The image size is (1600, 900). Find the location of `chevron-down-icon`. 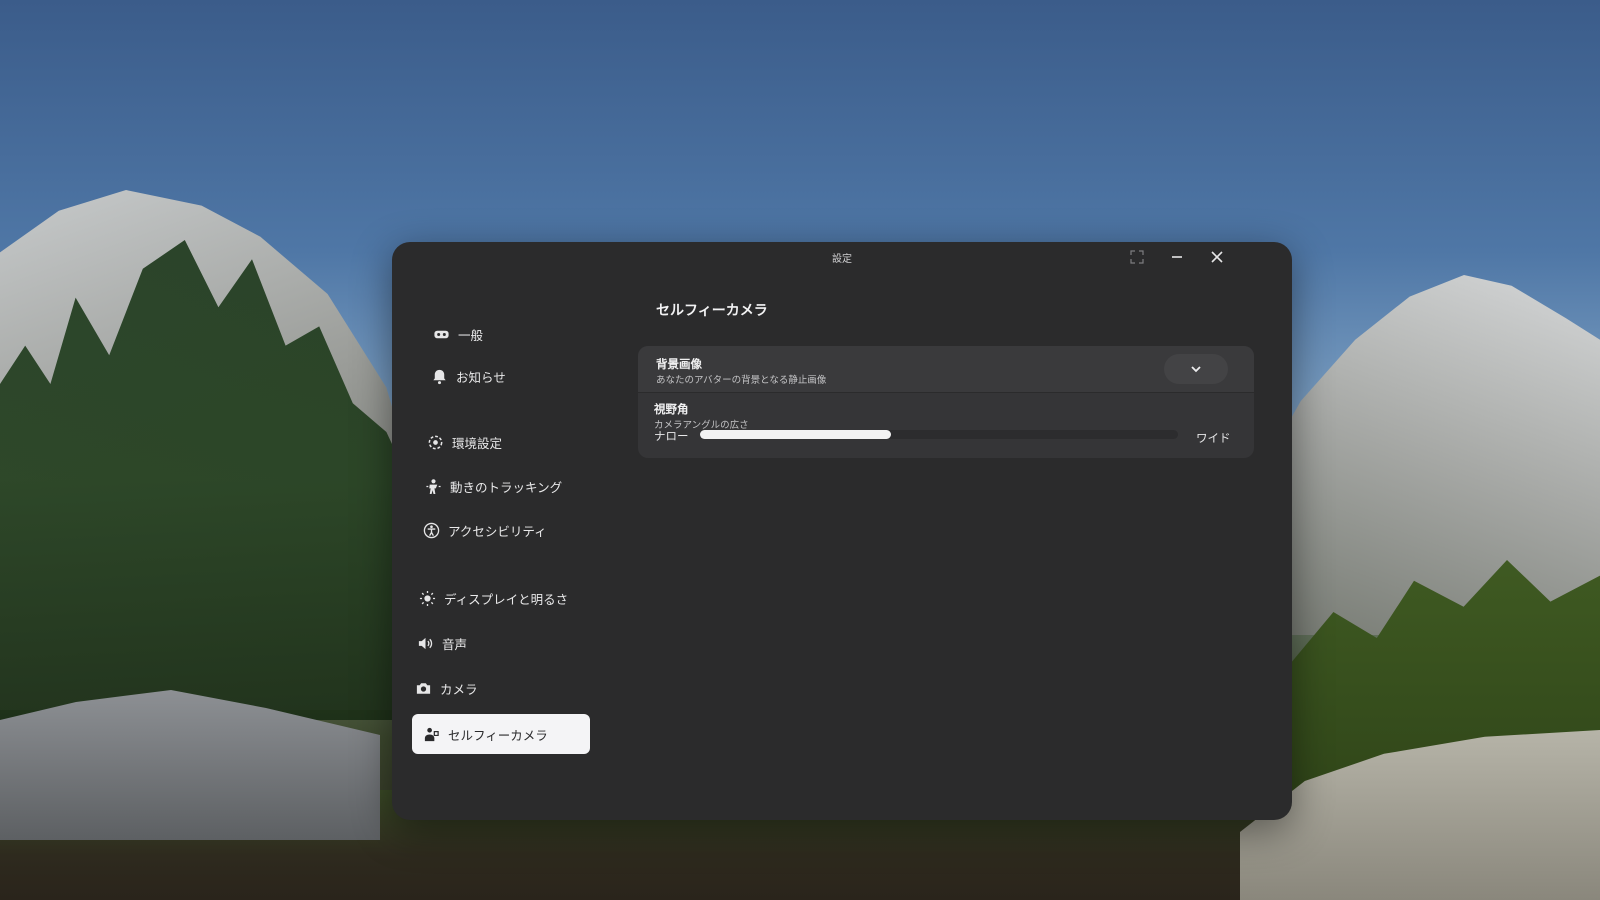

chevron-down-icon is located at coordinates (1196, 369).